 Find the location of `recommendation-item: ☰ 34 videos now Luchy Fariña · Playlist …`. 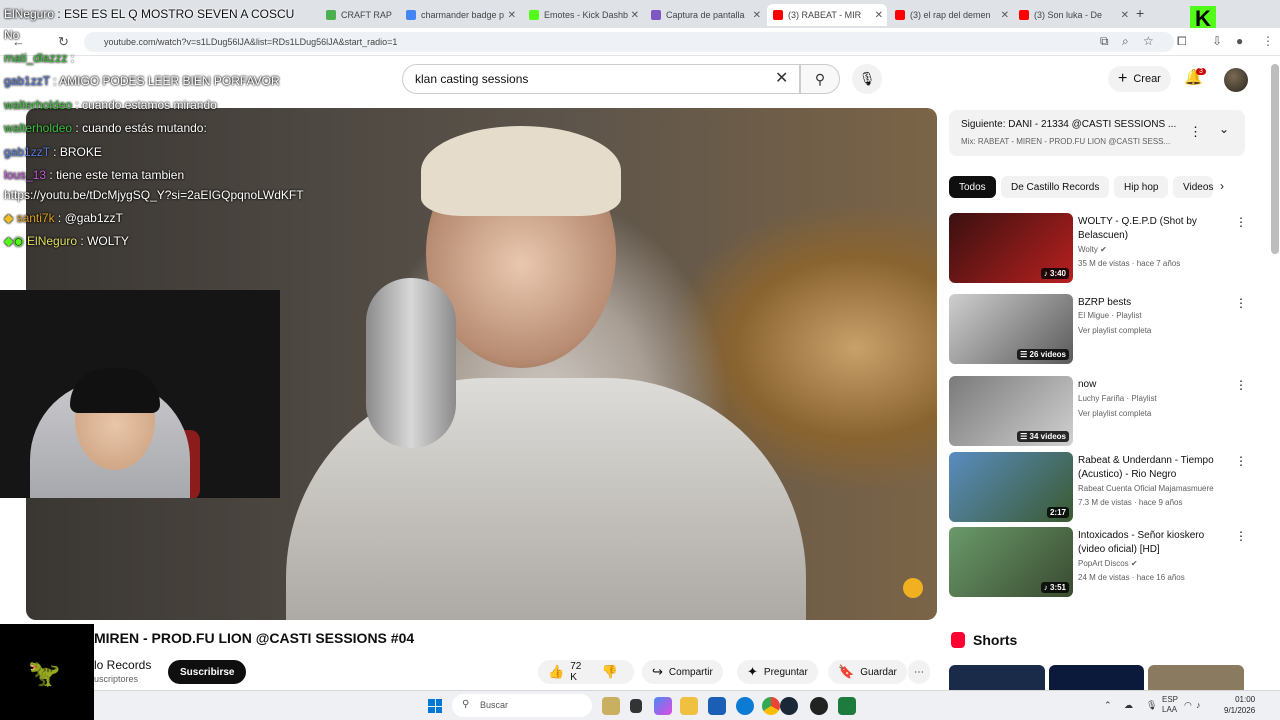

recommendation-item: ☰ 34 videos now Luchy Fariña · Playlist … is located at coordinates (1099, 411).